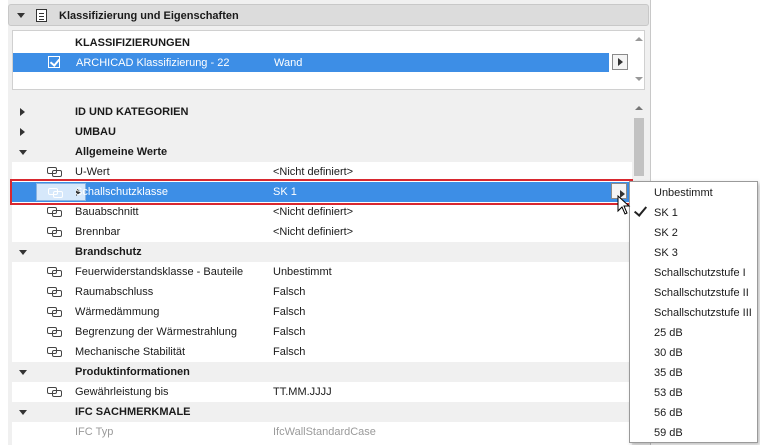 Image resolution: width=760 pixels, height=445 pixels. Describe the element at coordinates (107, 212) in the screenshot. I see `property-name: Bauabschnitt` at that location.